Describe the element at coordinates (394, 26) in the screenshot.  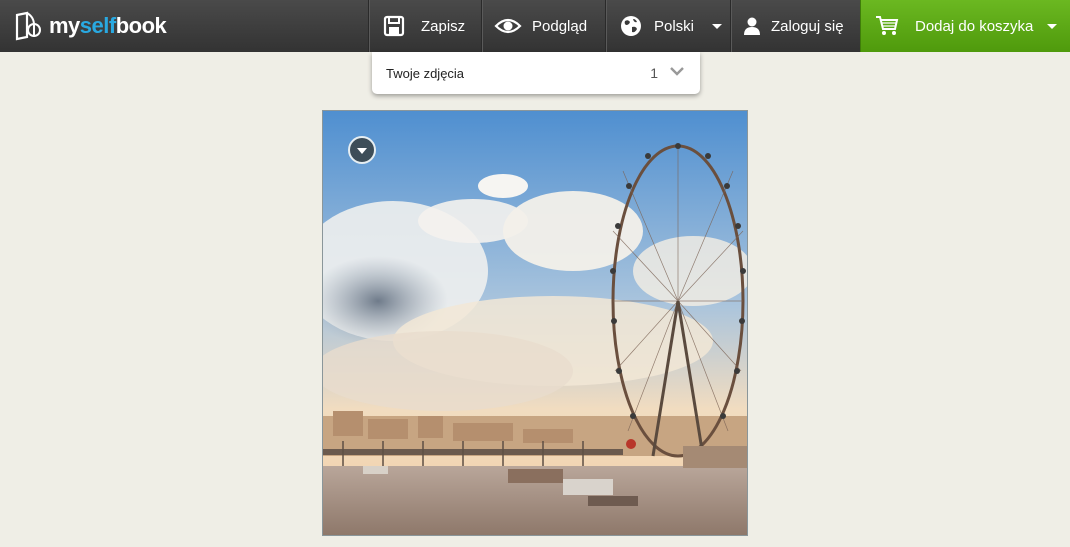
I see `floppy-disk-icon` at that location.